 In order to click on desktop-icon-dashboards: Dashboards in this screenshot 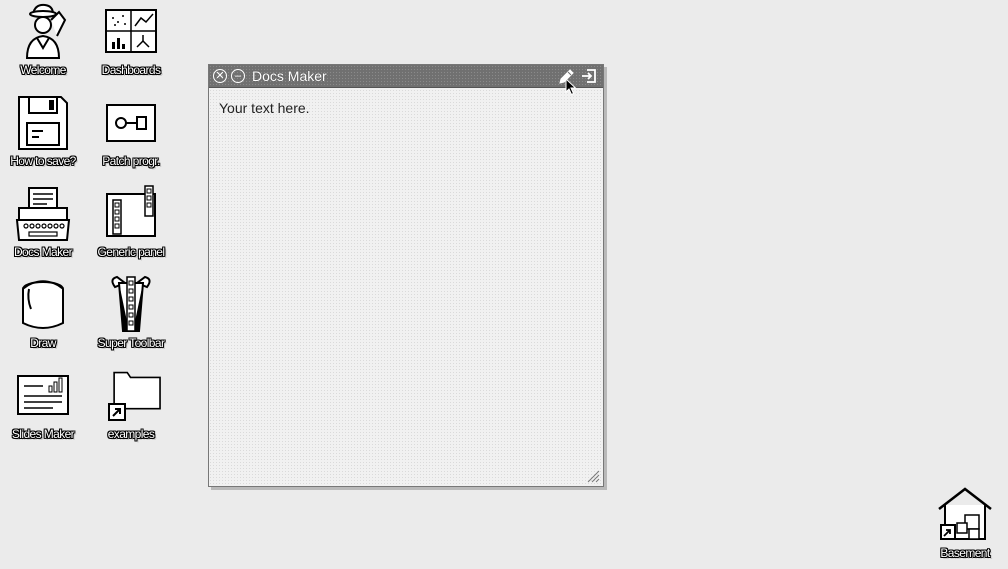, I will do `click(131, 44)`.